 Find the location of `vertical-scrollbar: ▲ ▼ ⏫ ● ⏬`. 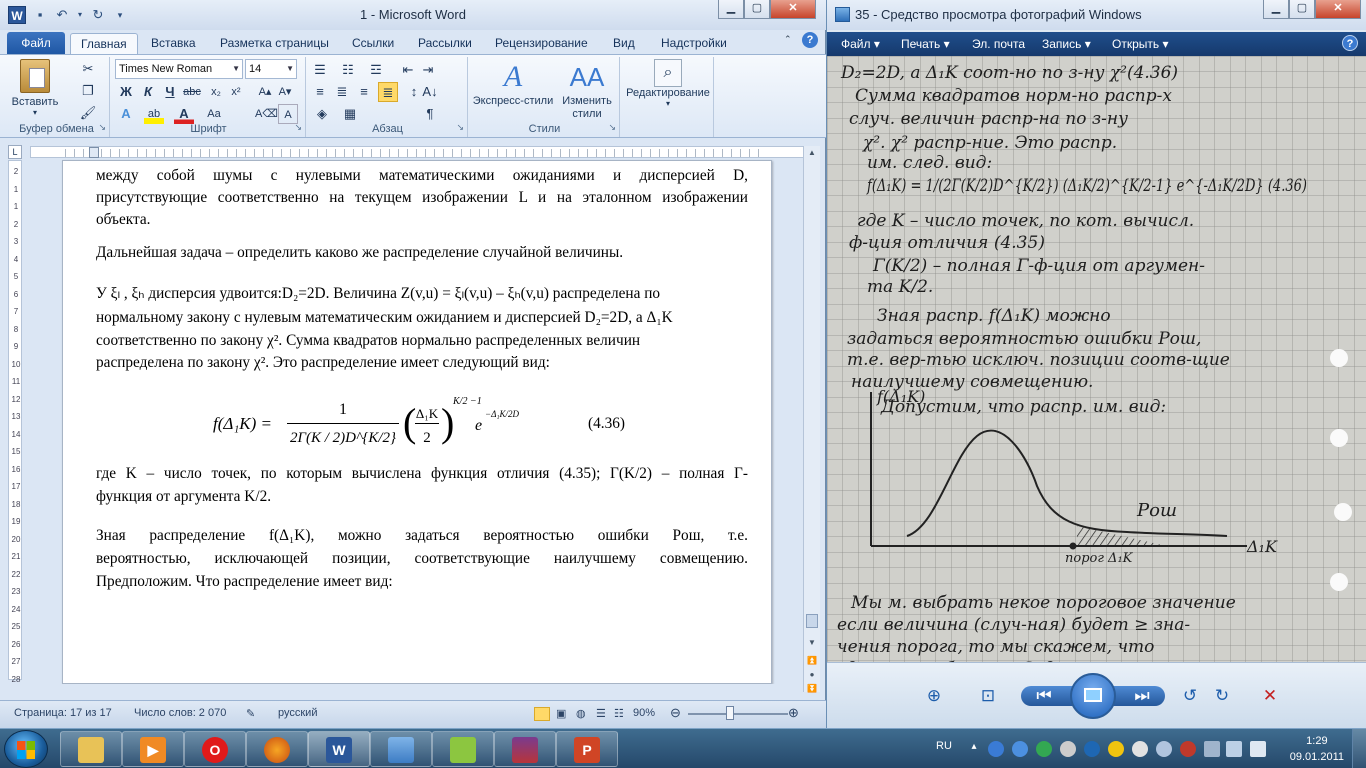

vertical-scrollbar: ▲ ▼ ⏫ ● ⏬ is located at coordinates (811, 419).